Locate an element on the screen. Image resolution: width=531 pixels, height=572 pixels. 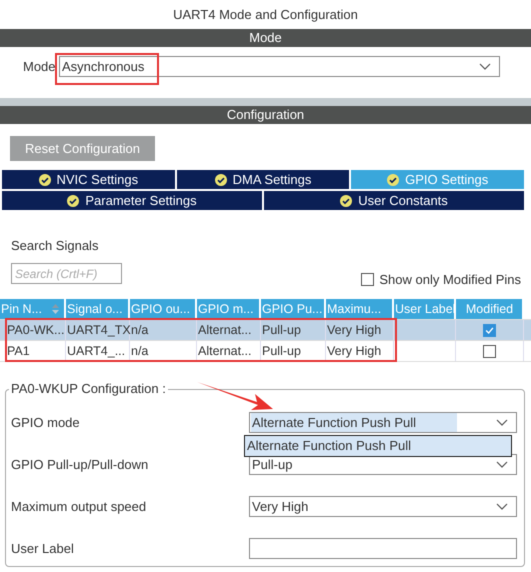
dropdown-field: Alternate Function Push Pull is located at coordinates (383, 422).